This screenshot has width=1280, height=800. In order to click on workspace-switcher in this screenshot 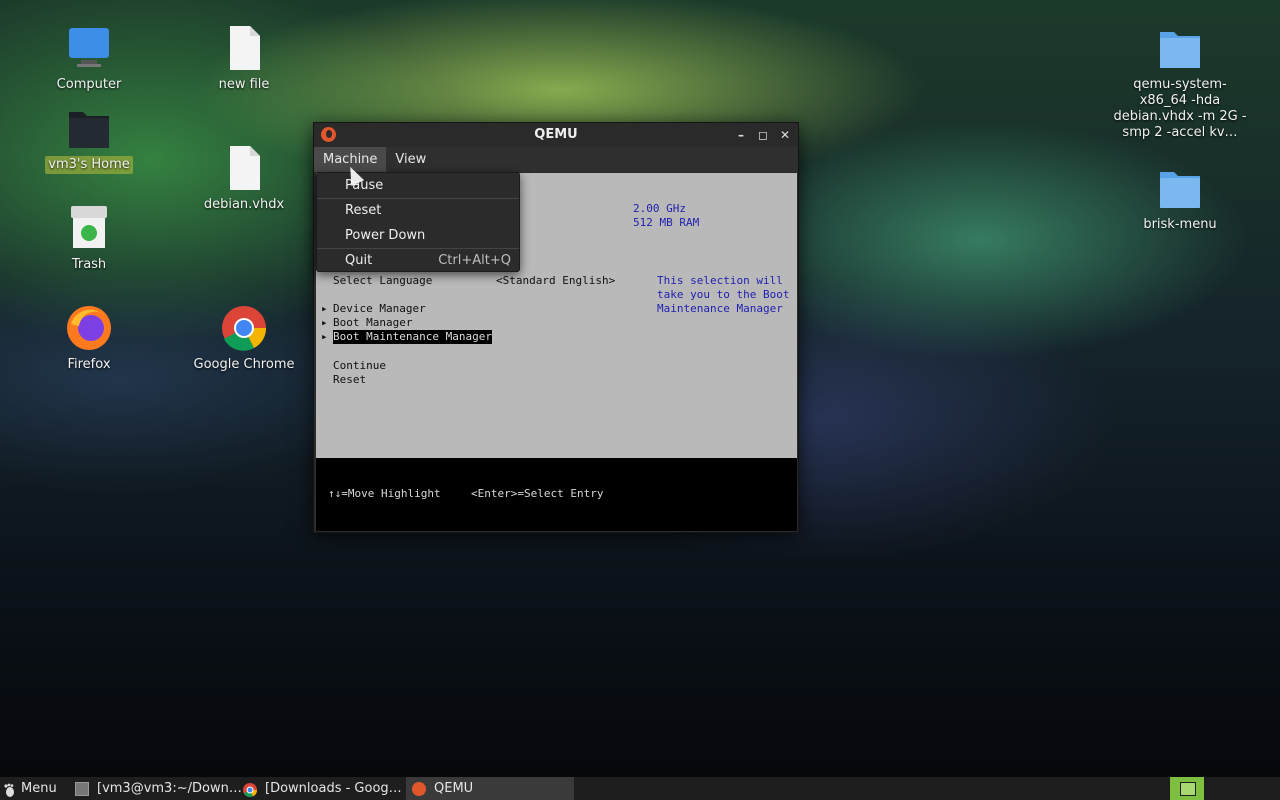, I will do `click(1187, 788)`.